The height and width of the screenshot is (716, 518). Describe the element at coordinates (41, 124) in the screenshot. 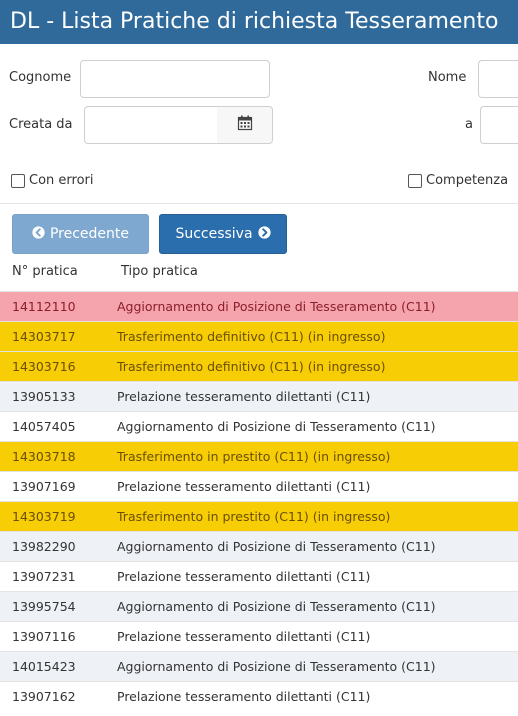

I see `creata-da-label: Creata da` at that location.